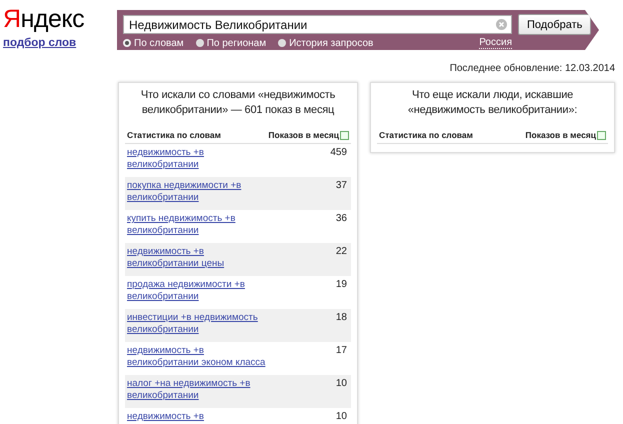 The width and height of the screenshot is (623, 424). What do you see at coordinates (341, 384) in the screenshot?
I see `count-cell-text: 10` at bounding box center [341, 384].